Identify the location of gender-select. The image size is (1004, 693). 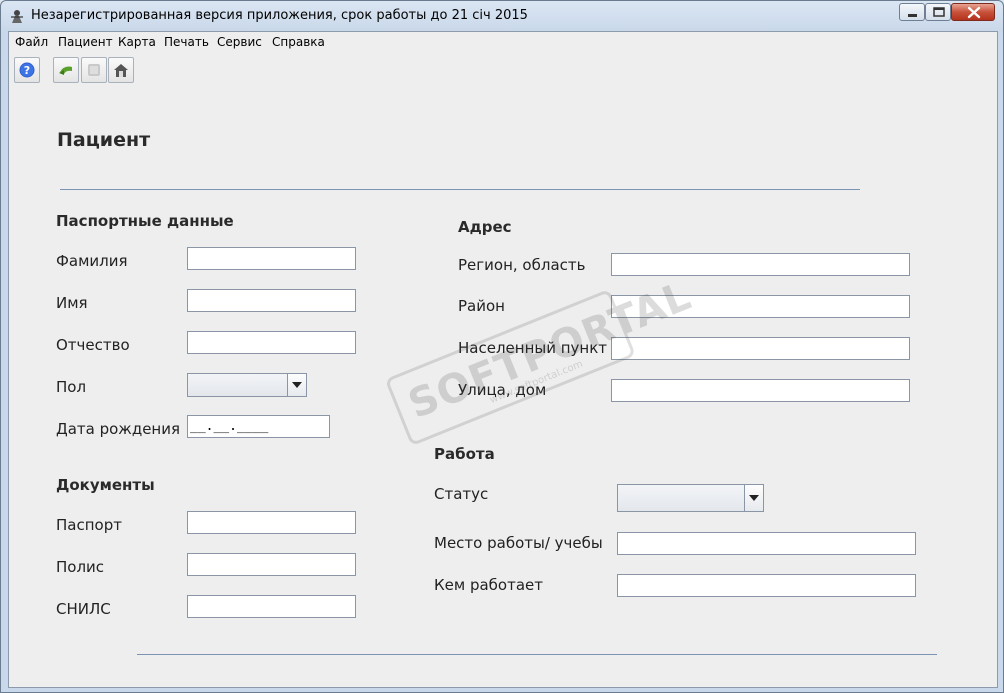
(247, 385).